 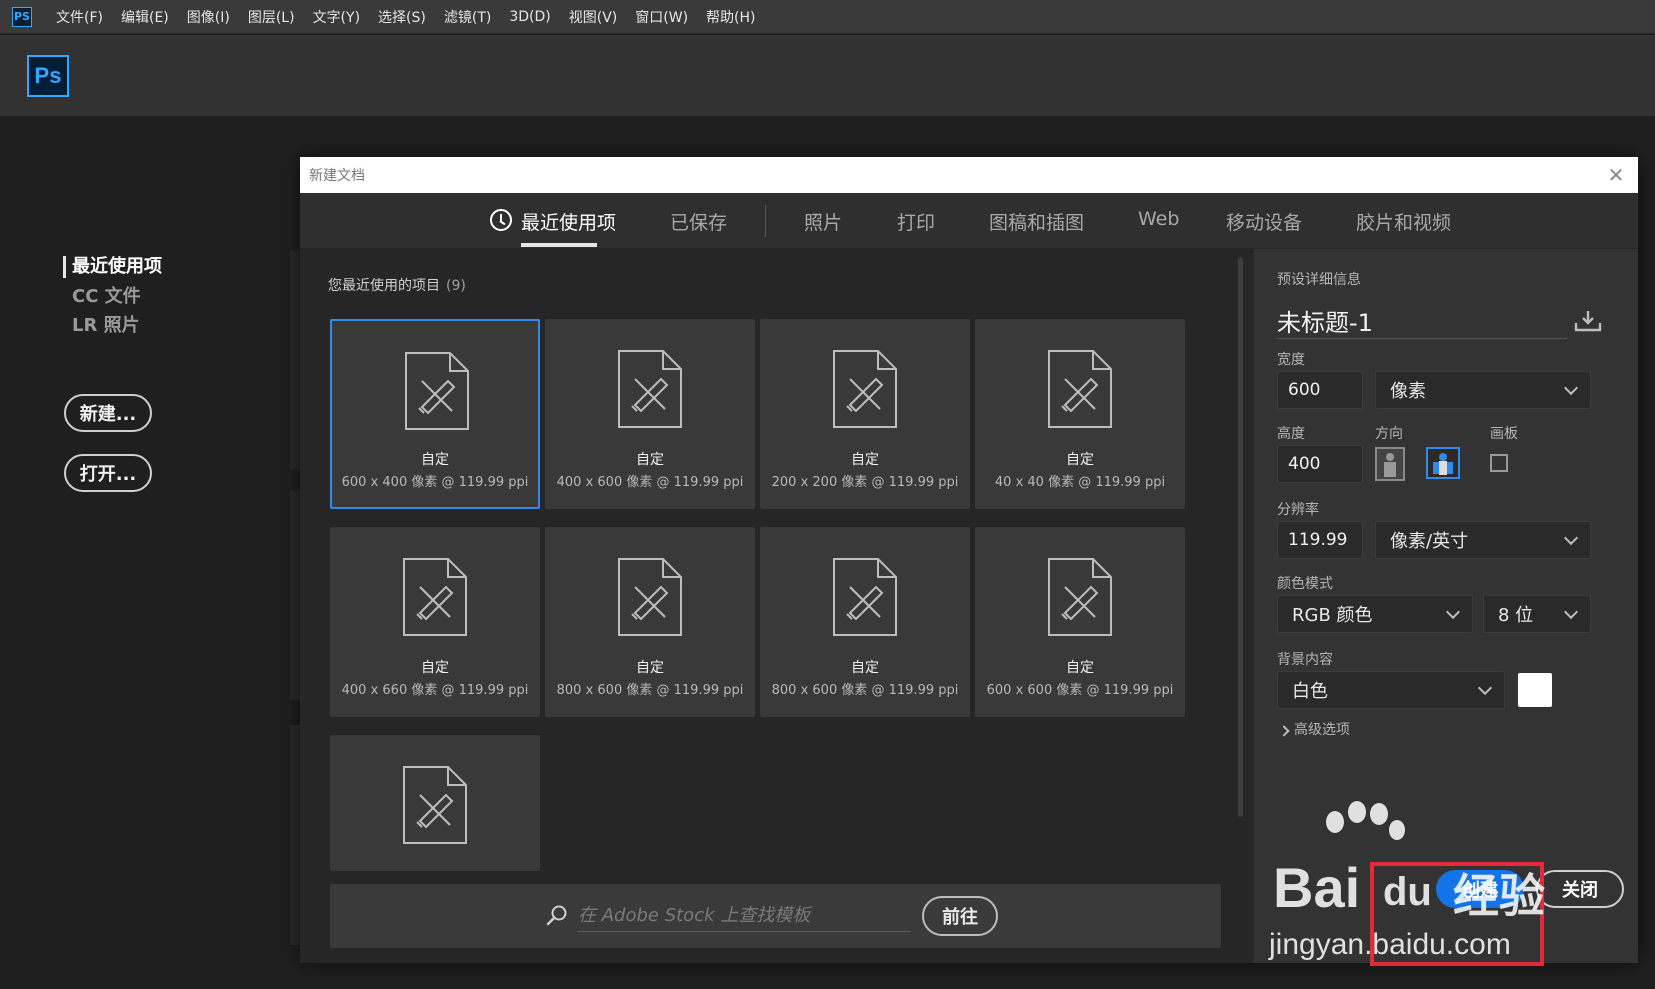 I want to click on tab-photo: 照片, so click(x=823, y=221).